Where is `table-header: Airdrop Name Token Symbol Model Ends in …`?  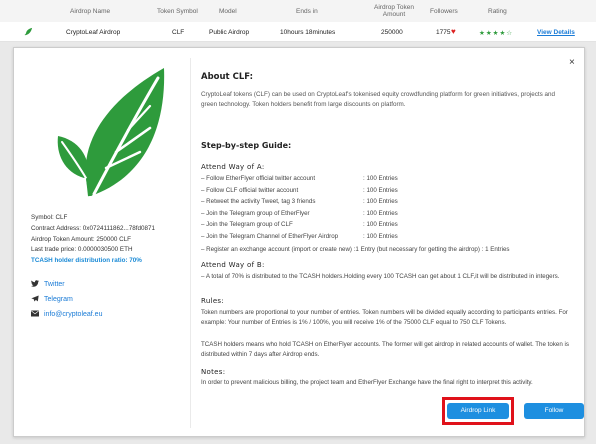 table-header: Airdrop Name Token Symbol Model Ends in … is located at coordinates (298, 11).